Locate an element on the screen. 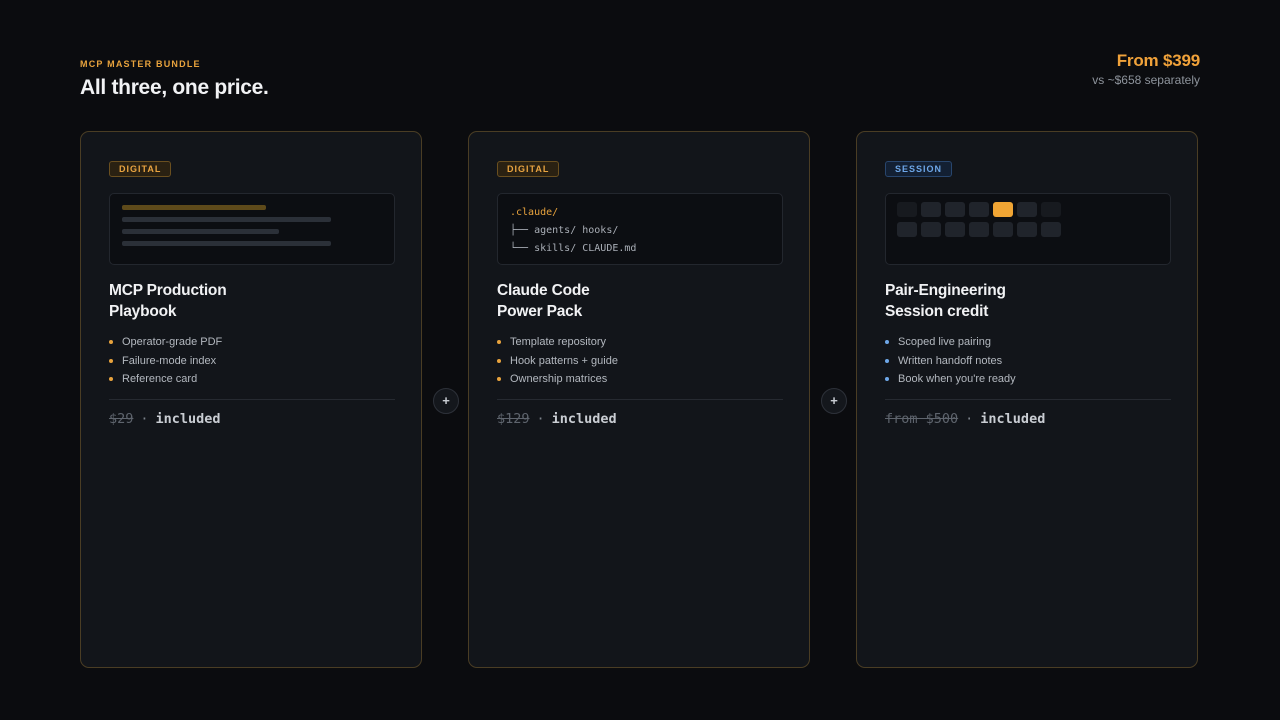 This screenshot has width=1280, height=720. page-title: All three, one price. is located at coordinates (174, 87).